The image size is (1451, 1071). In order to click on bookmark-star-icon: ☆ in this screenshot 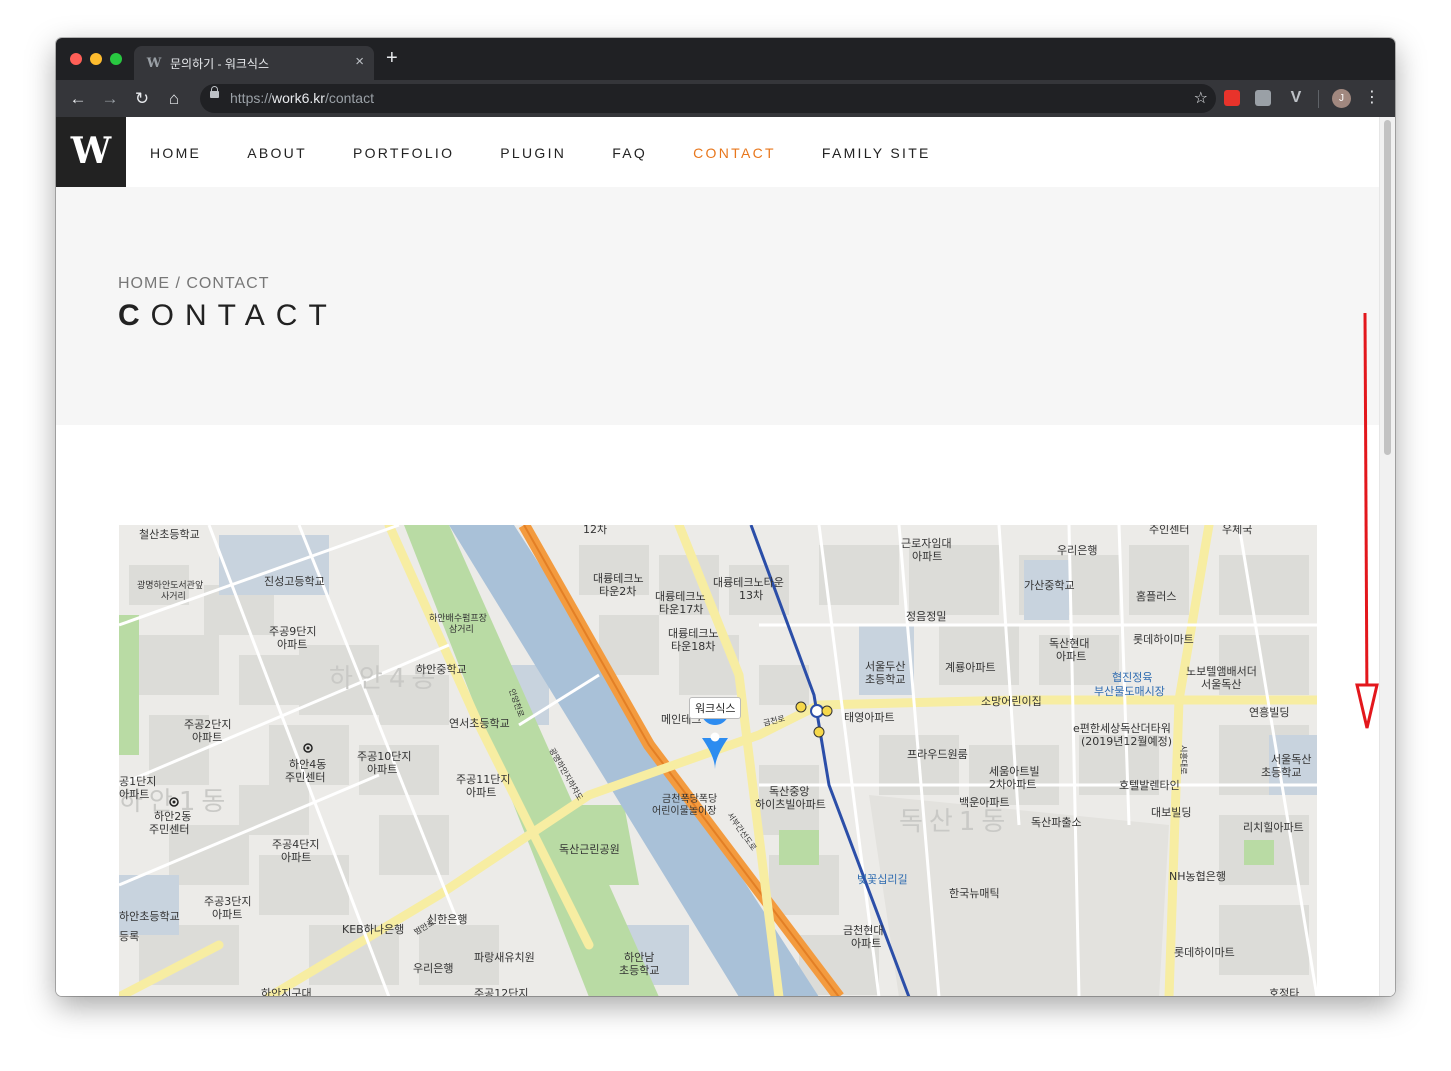, I will do `click(1201, 98)`.